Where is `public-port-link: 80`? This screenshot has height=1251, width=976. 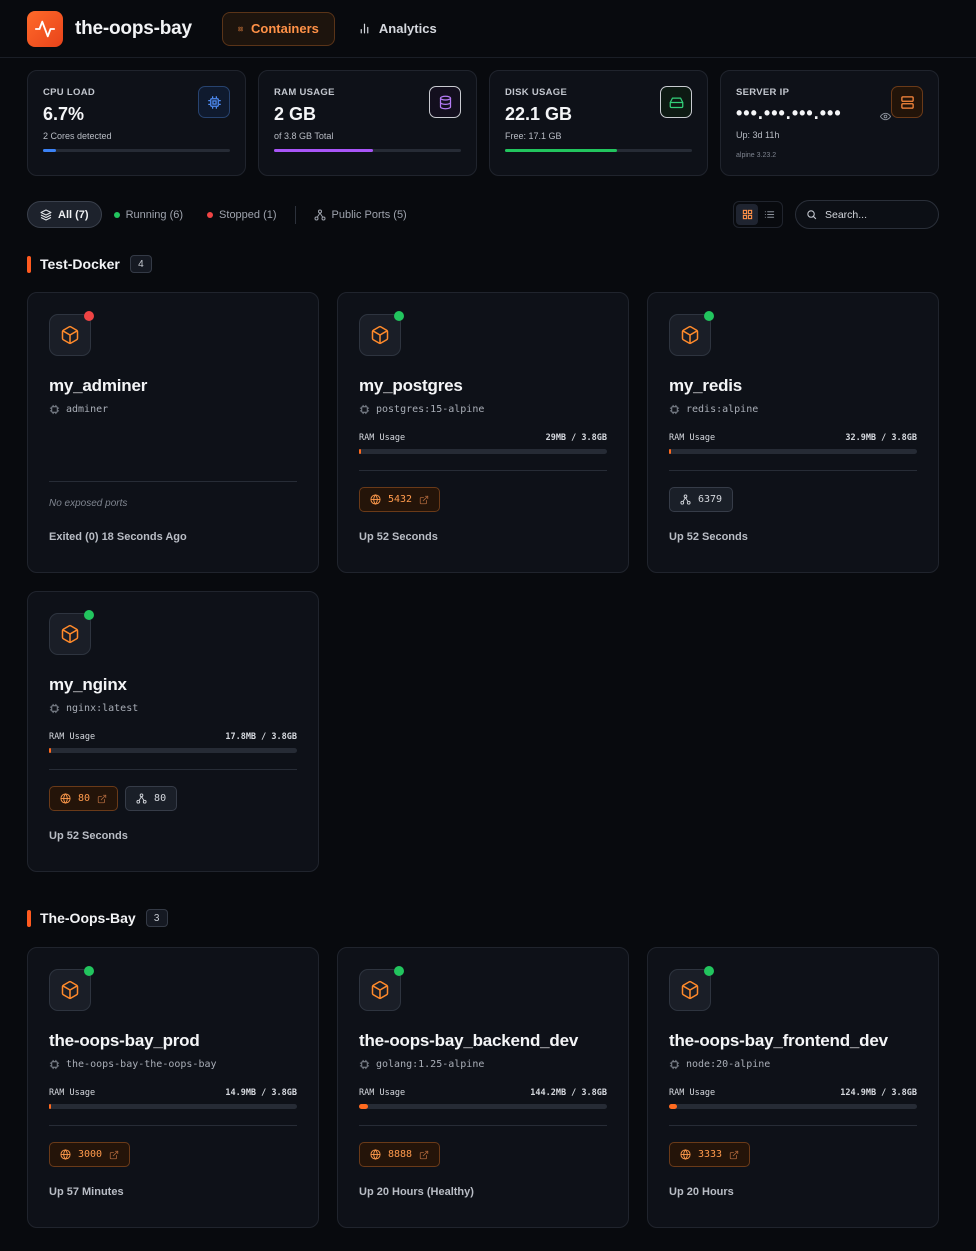 public-port-link: 80 is located at coordinates (84, 798).